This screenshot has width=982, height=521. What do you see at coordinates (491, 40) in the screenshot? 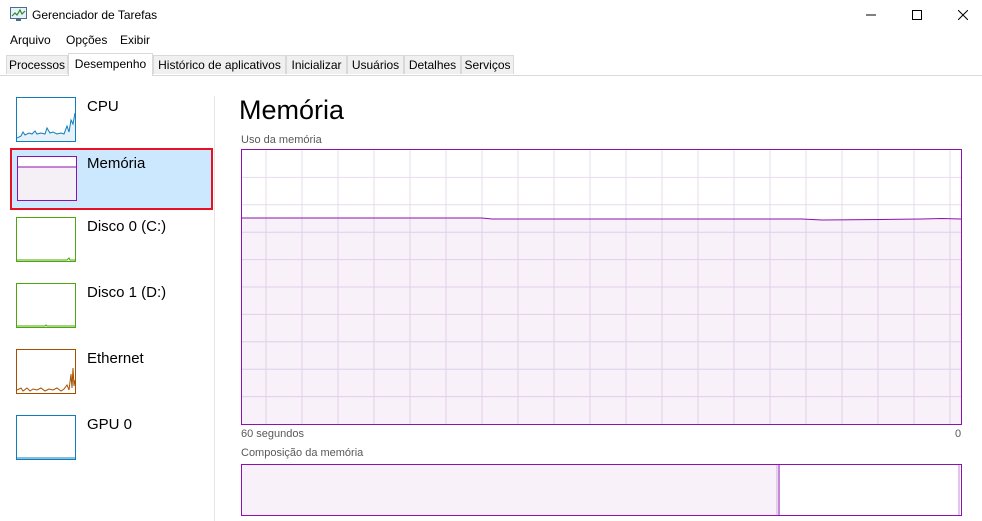
I see `menu-bar: Arquivo Opções Exibir` at bounding box center [491, 40].